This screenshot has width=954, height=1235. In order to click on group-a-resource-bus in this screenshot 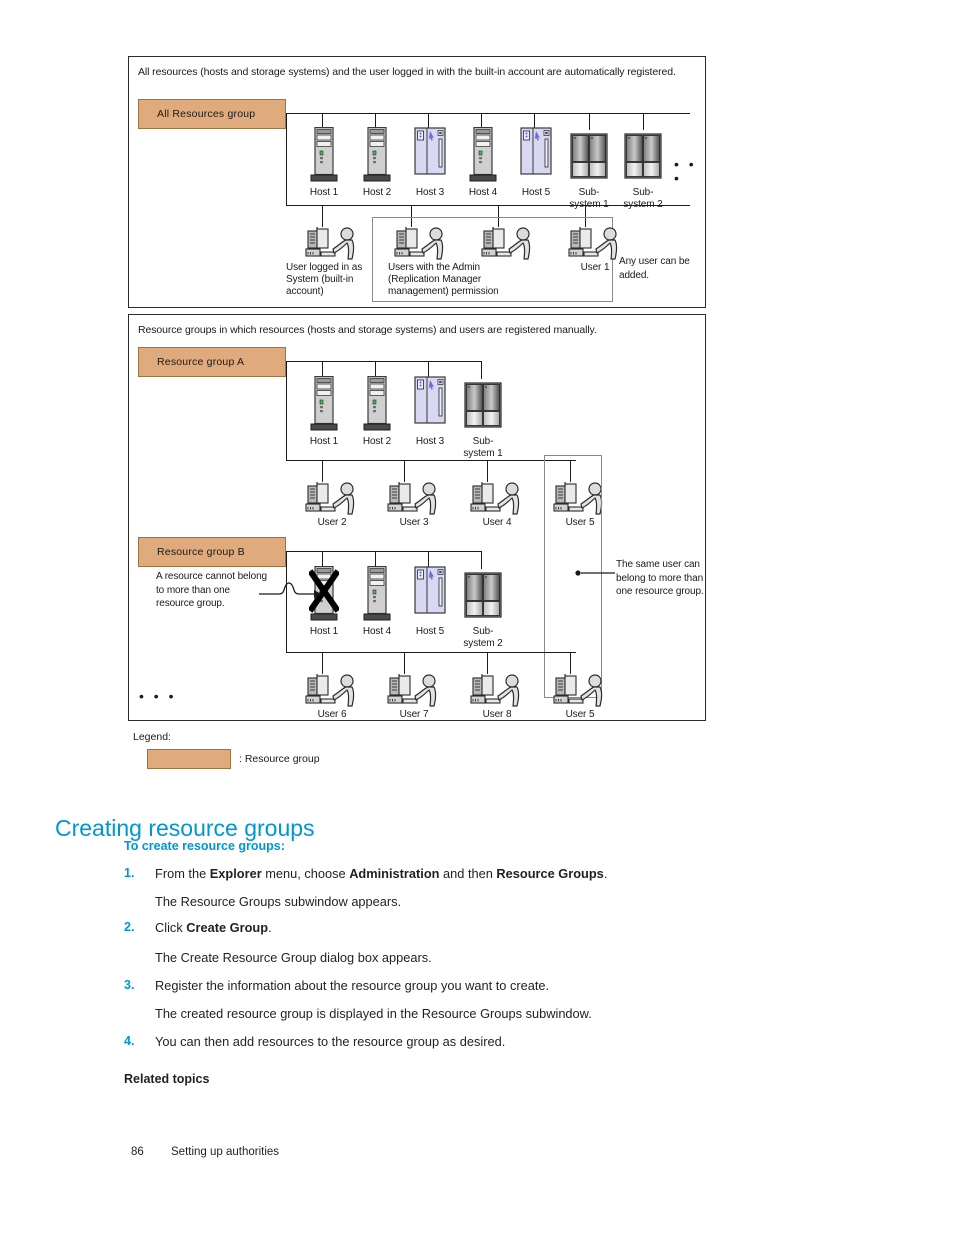, I will do `click(384, 362)`.